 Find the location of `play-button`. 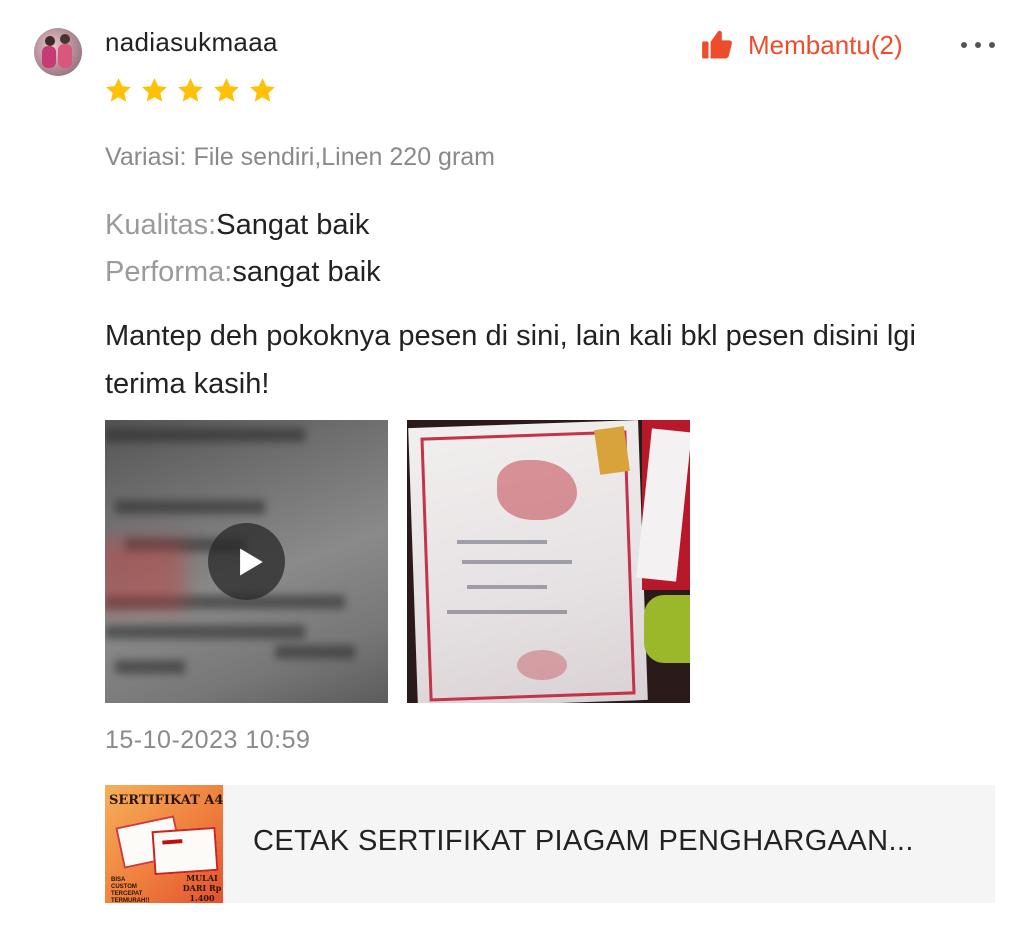

play-button is located at coordinates (246, 561).